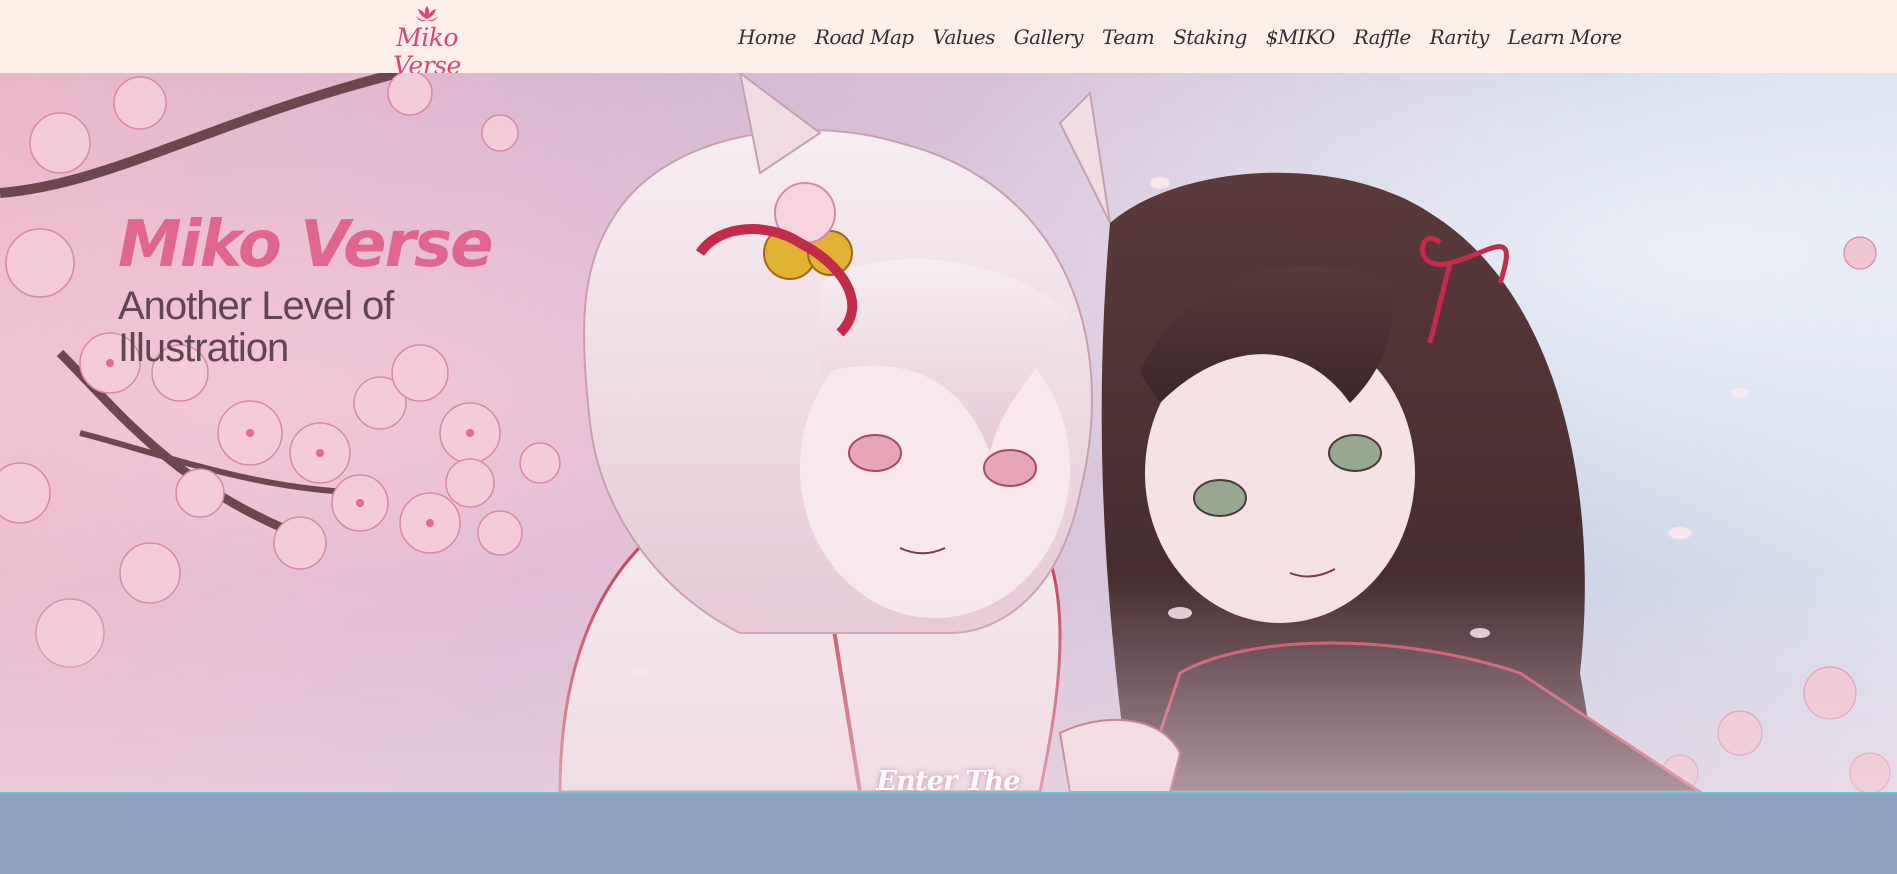 This screenshot has width=1897, height=874. Describe the element at coordinates (948, 834) in the screenshot. I see `next-section-band` at that location.